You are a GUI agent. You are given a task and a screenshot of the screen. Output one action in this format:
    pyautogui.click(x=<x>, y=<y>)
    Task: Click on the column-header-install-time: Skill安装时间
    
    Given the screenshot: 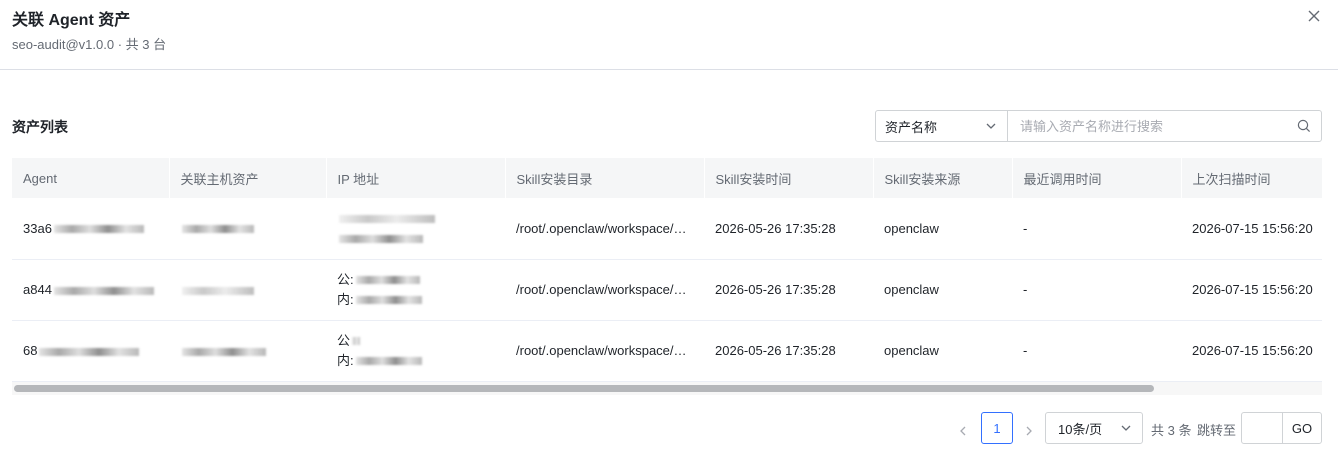 What is the action you would take?
    pyautogui.click(x=789, y=178)
    